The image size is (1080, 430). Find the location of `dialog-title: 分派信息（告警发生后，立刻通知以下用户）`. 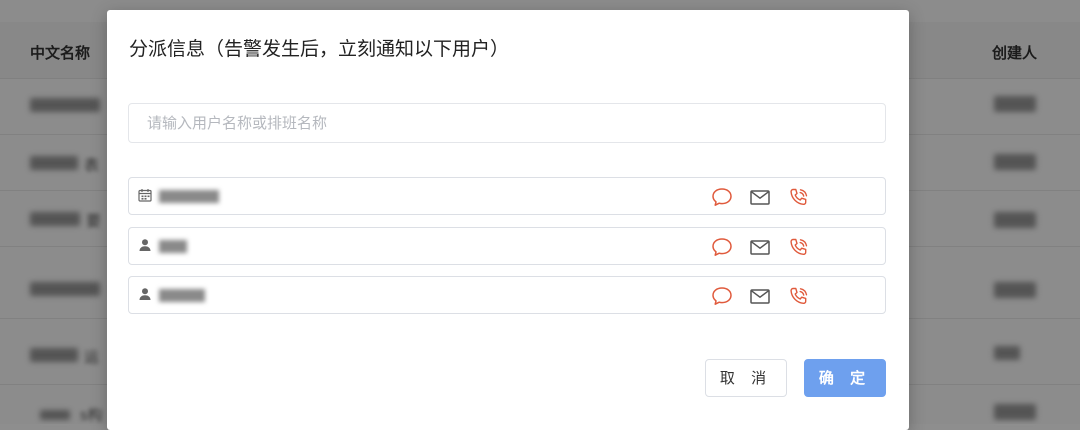

dialog-title: 分派信息（告警发生后，立刻通知以下用户） is located at coordinates (319, 49).